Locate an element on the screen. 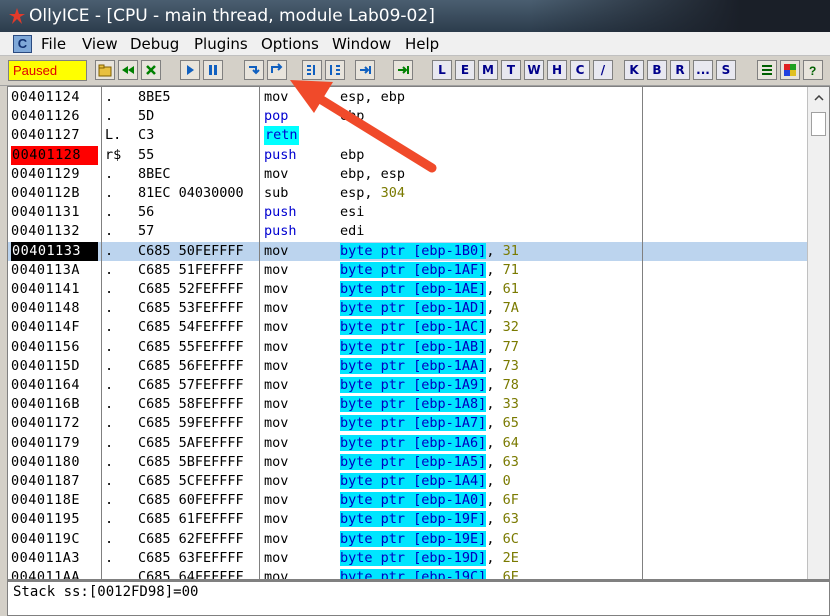 The image size is (830, 616). disassembly-row: 0040112B. 81EC 04030000 sub esp, 304 is located at coordinates (408, 193).